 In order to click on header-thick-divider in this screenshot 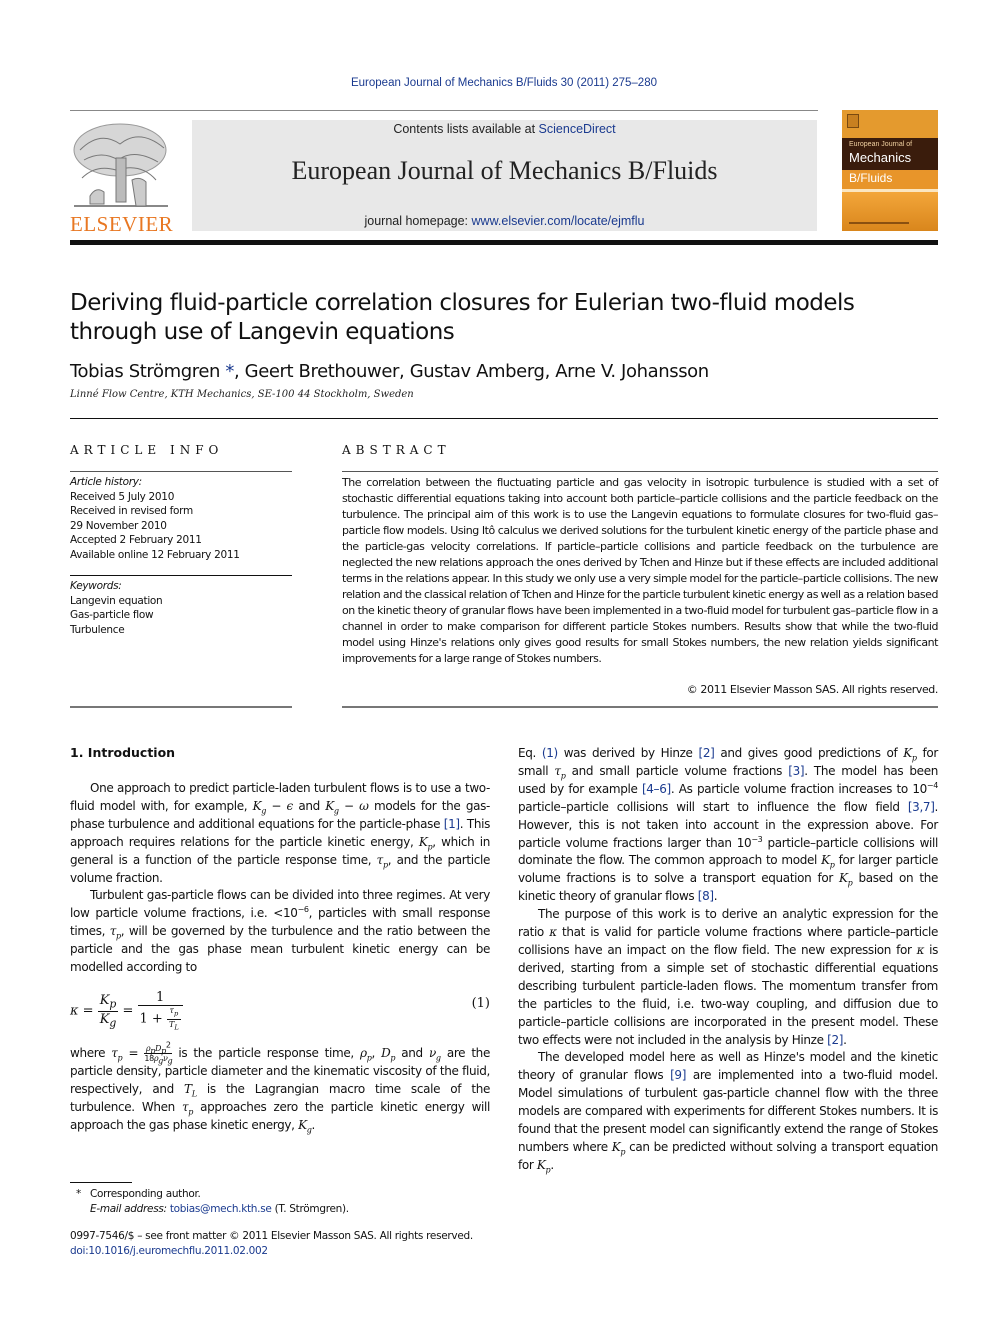, I will do `click(504, 242)`.